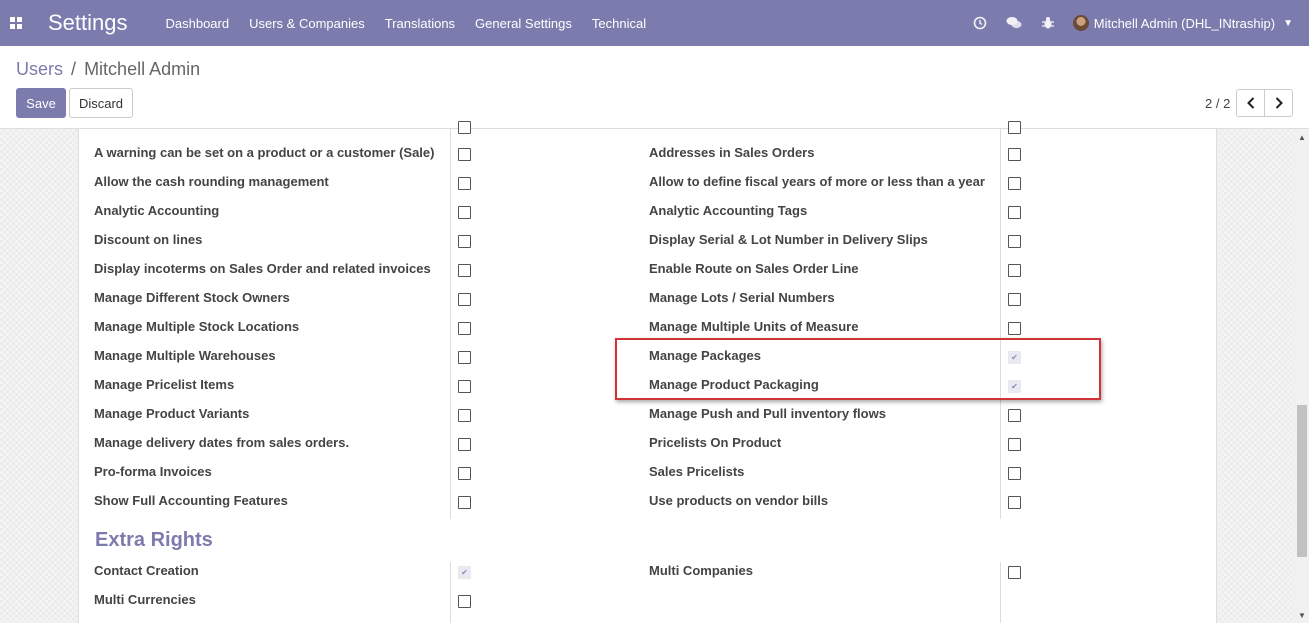 This screenshot has height=623, width=1309. I want to click on checkbox-partial-left, so click(464, 127).